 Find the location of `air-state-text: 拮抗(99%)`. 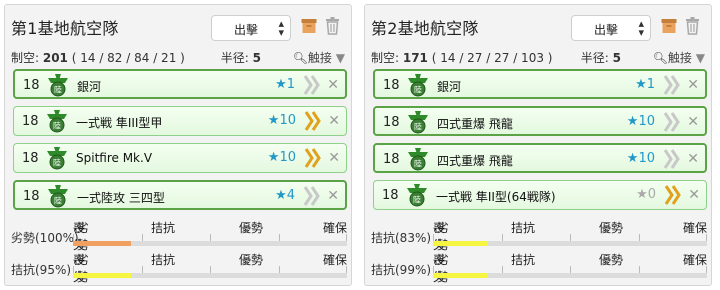

air-state-text: 拮抗(99%) is located at coordinates (401, 270).